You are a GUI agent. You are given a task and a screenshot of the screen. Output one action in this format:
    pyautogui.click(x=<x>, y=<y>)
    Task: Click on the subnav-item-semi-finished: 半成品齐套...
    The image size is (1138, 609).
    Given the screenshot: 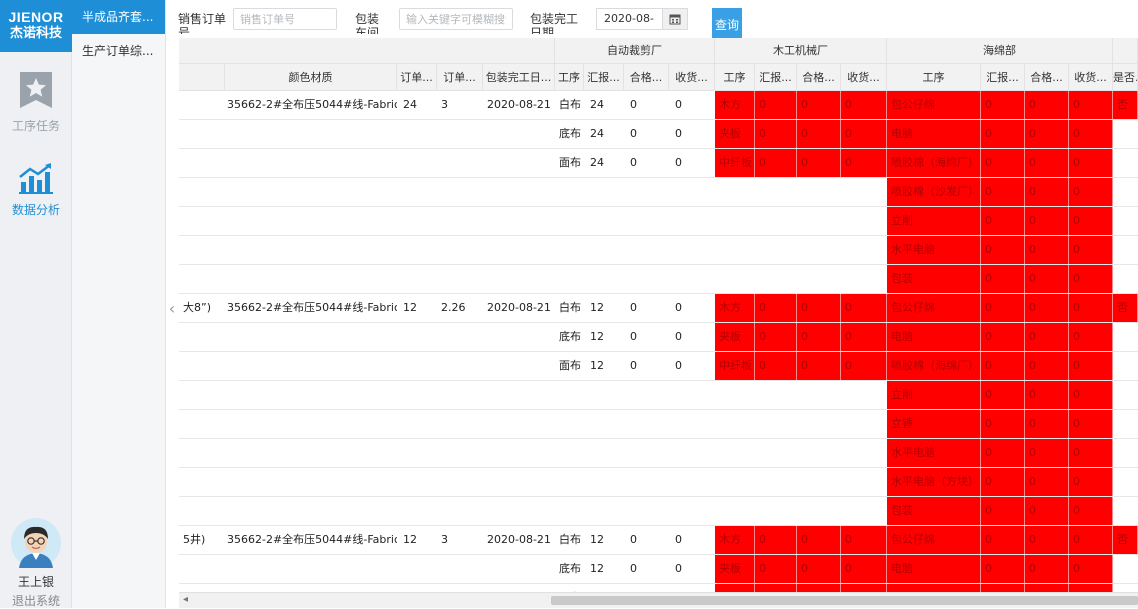 What is the action you would take?
    pyautogui.click(x=118, y=17)
    